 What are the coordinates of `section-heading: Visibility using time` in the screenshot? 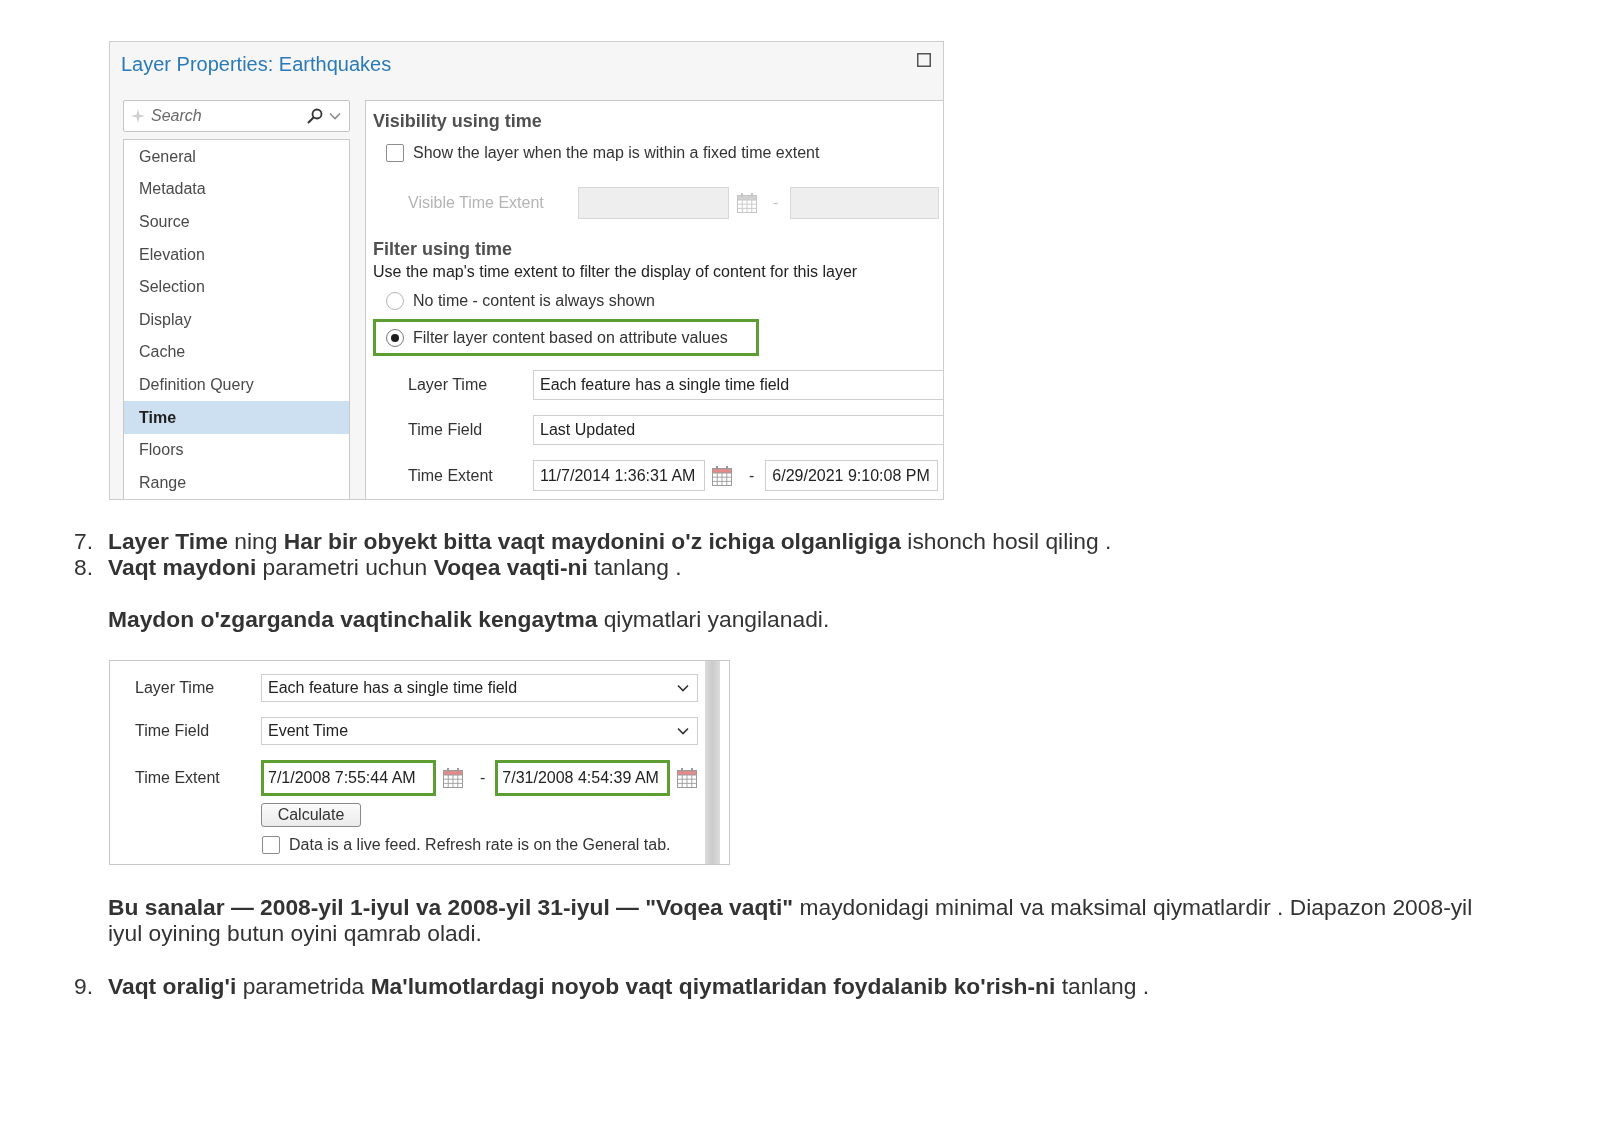 It's located at (457, 121).